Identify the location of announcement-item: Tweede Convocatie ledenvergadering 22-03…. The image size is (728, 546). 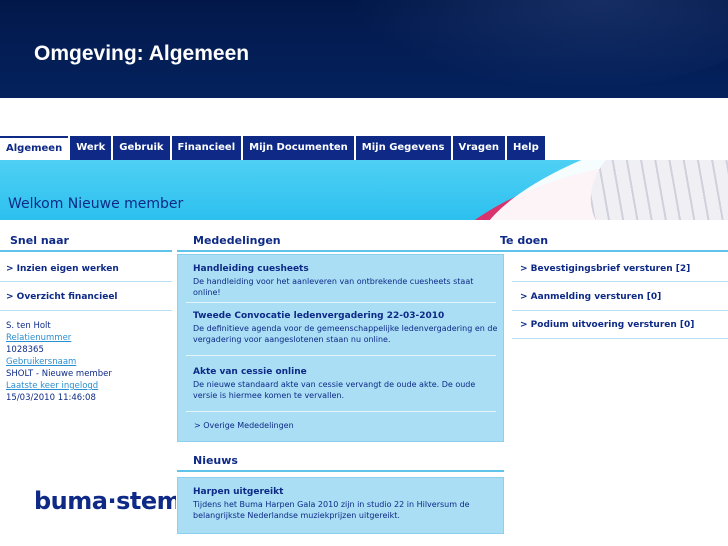
(345, 328).